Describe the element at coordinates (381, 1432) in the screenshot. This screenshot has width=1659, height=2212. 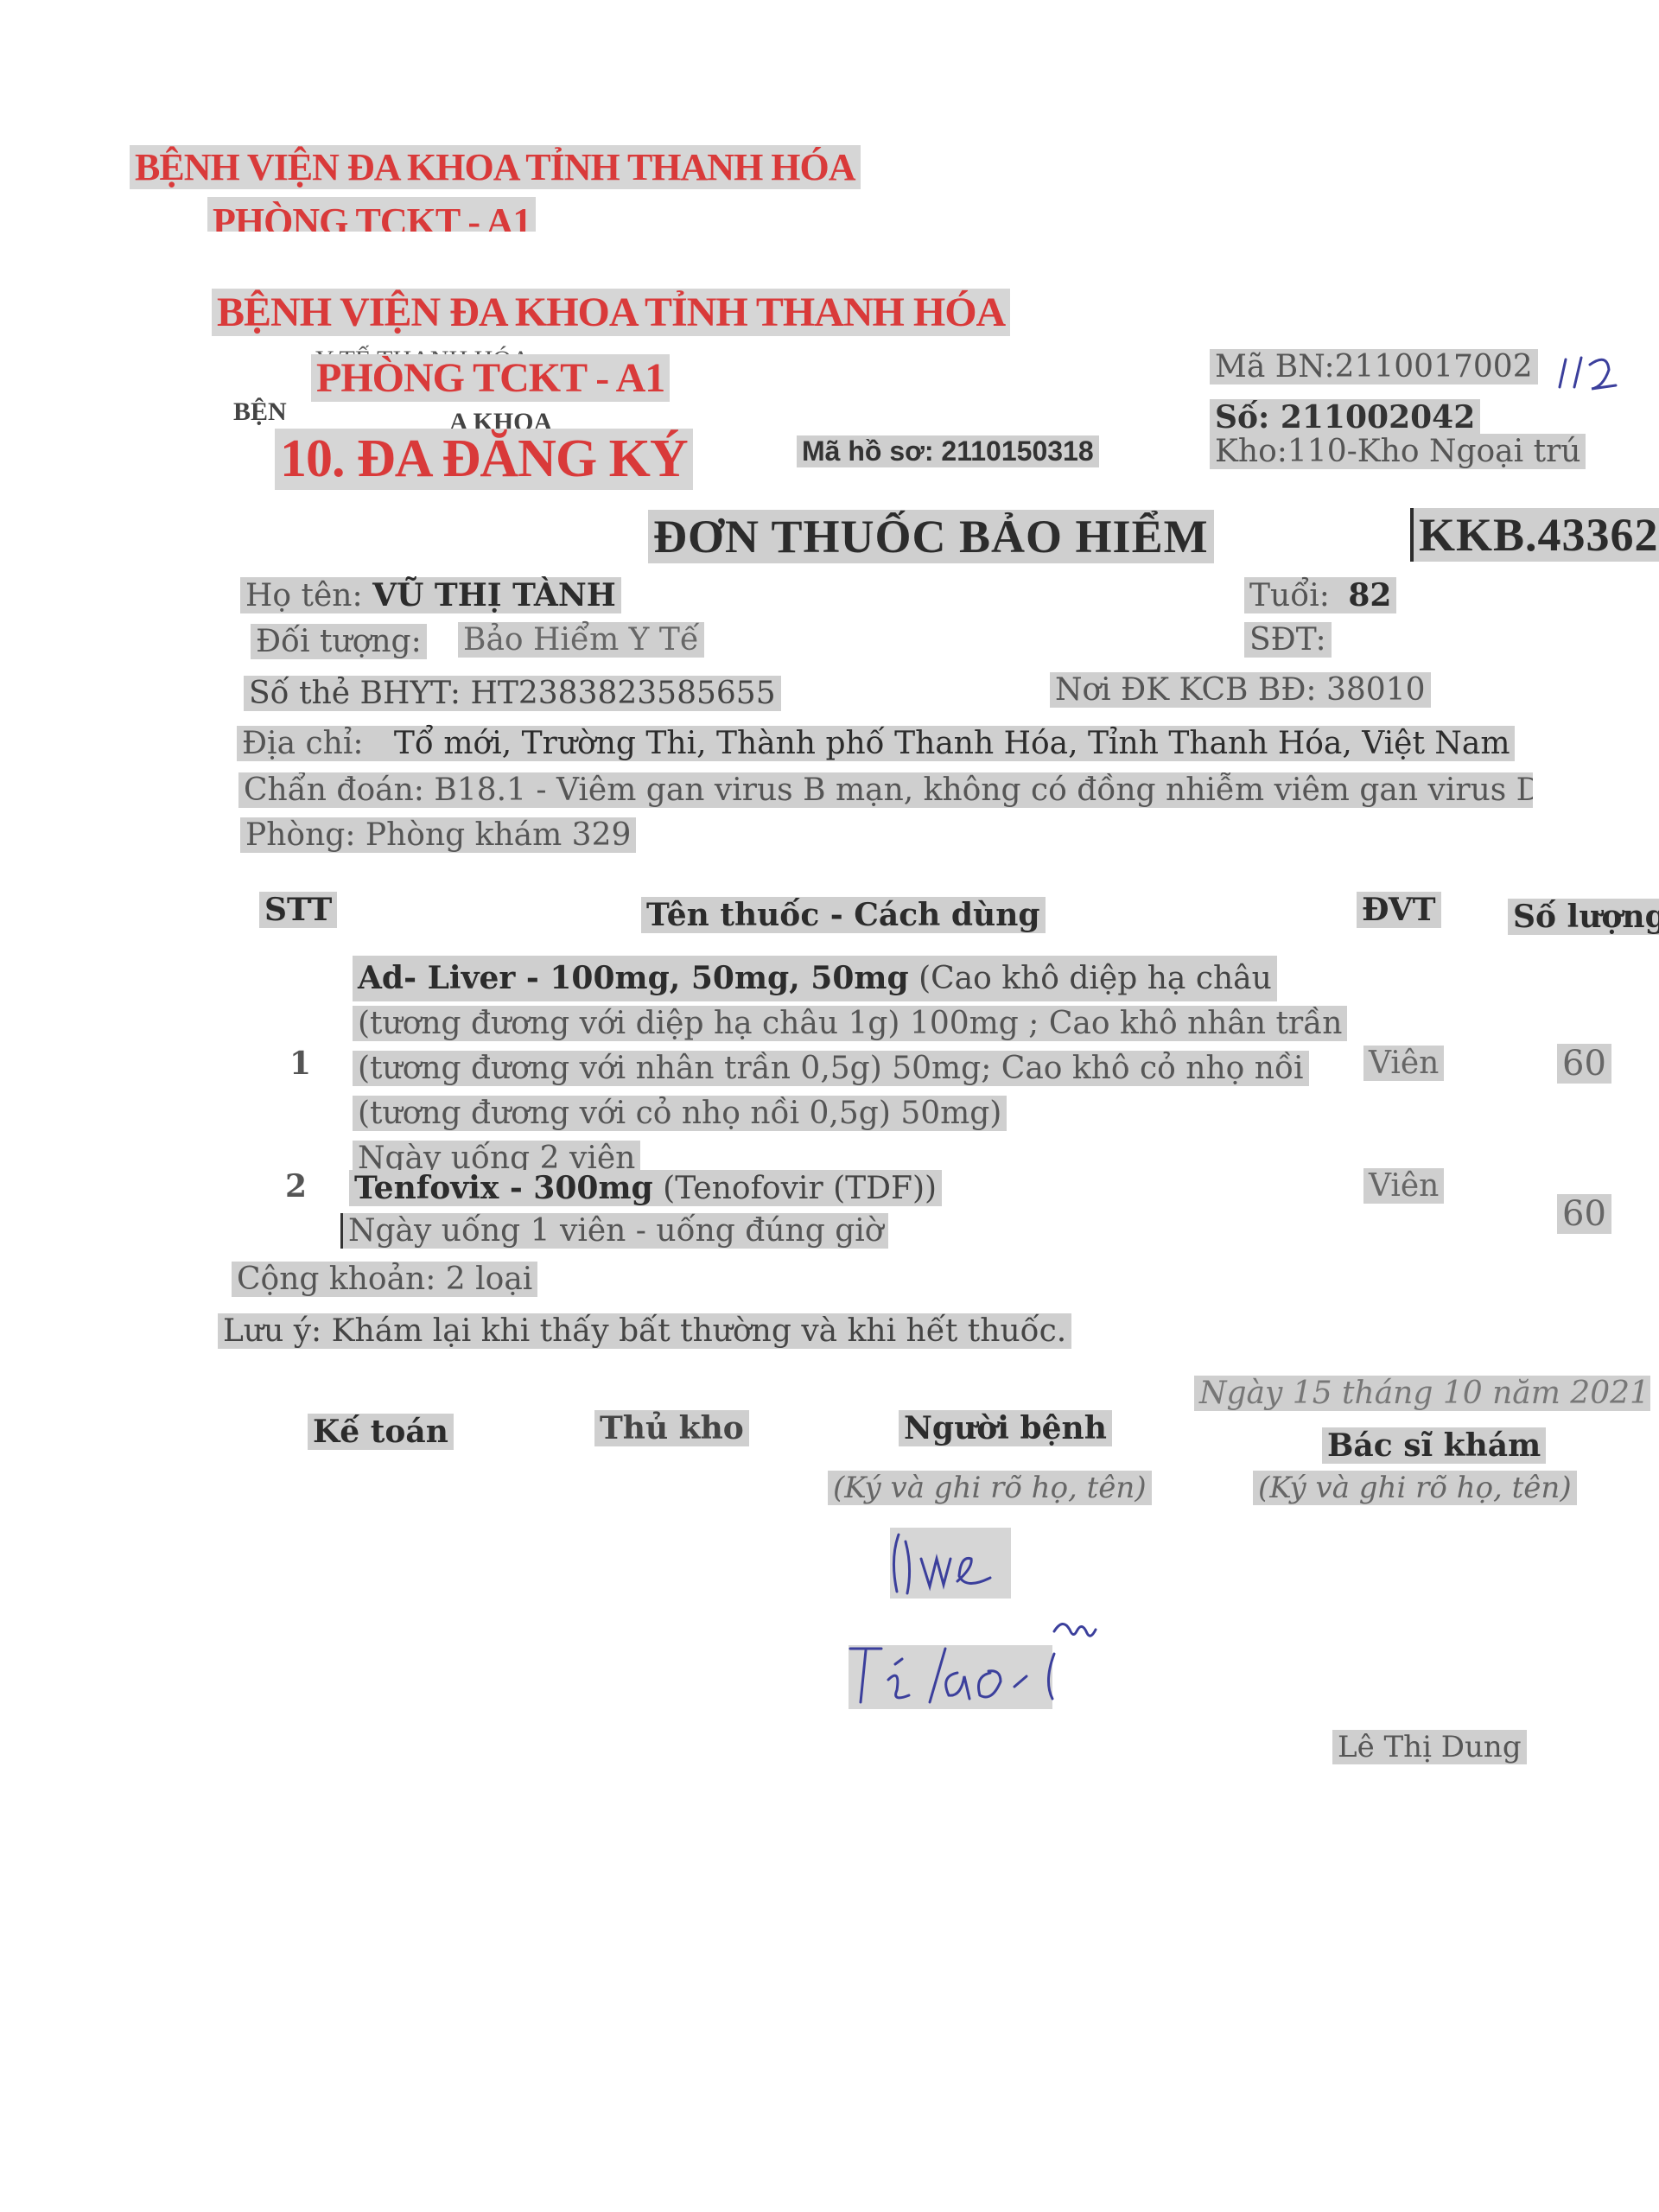
I see `accountant-label: Kế toán` at that location.